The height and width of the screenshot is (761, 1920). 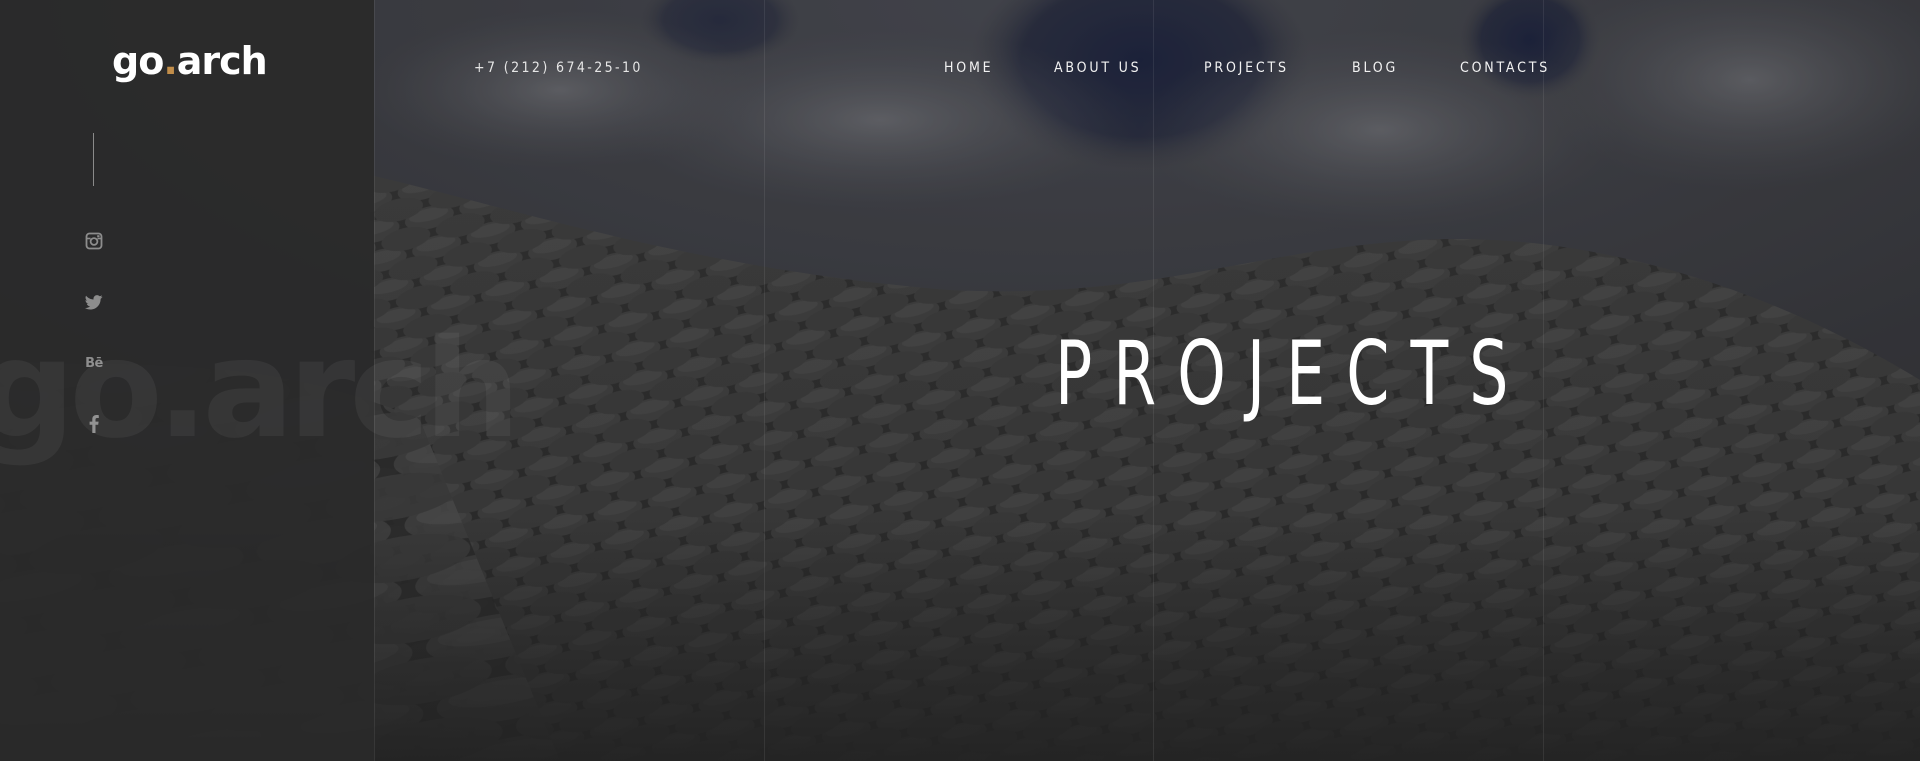 I want to click on instagram-icon, so click(x=94, y=241).